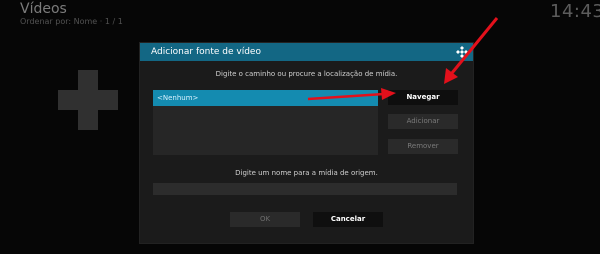  Describe the element at coordinates (306, 52) in the screenshot. I see `dialog-header: Adicionar fonte de vídeo` at that location.